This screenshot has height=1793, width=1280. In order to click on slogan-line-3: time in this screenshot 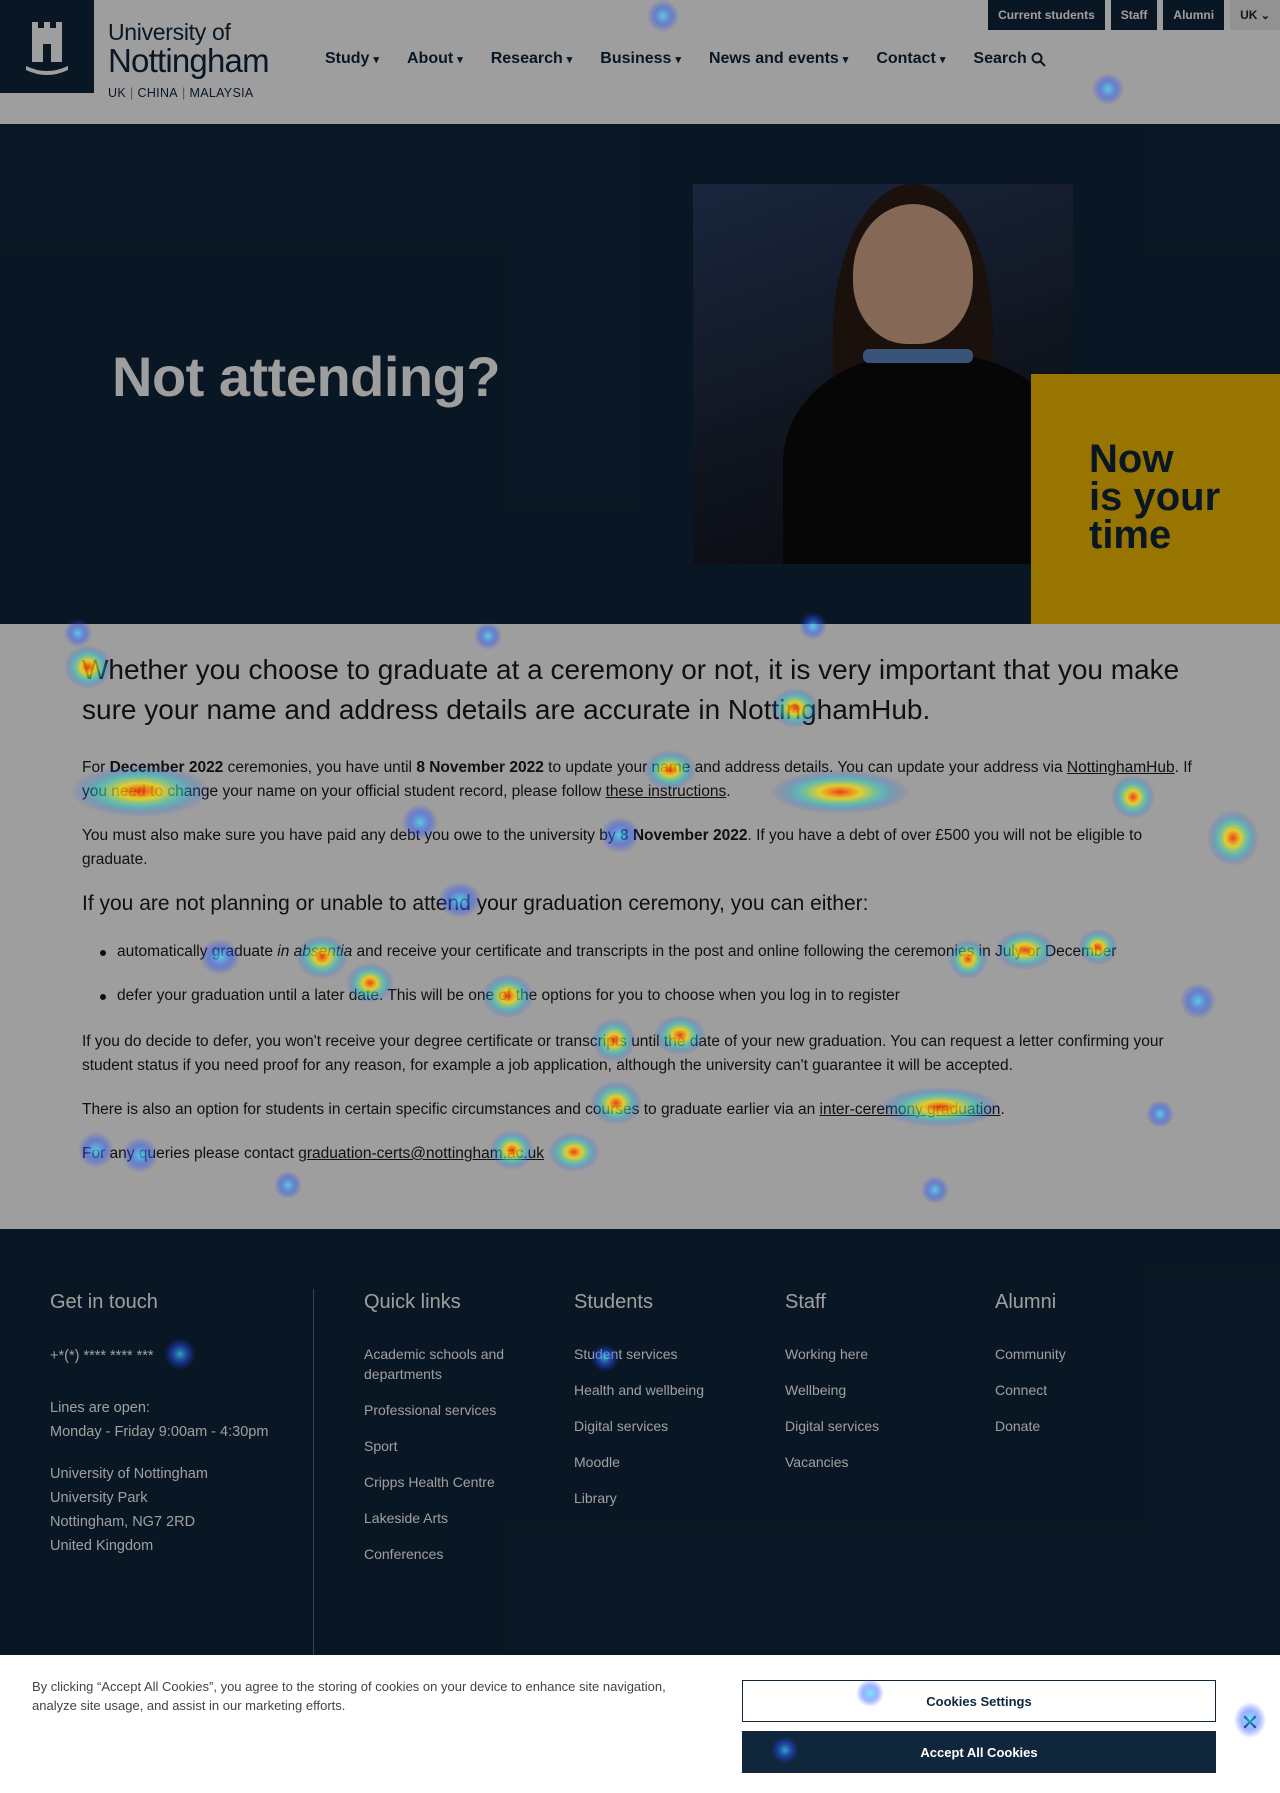, I will do `click(1130, 535)`.